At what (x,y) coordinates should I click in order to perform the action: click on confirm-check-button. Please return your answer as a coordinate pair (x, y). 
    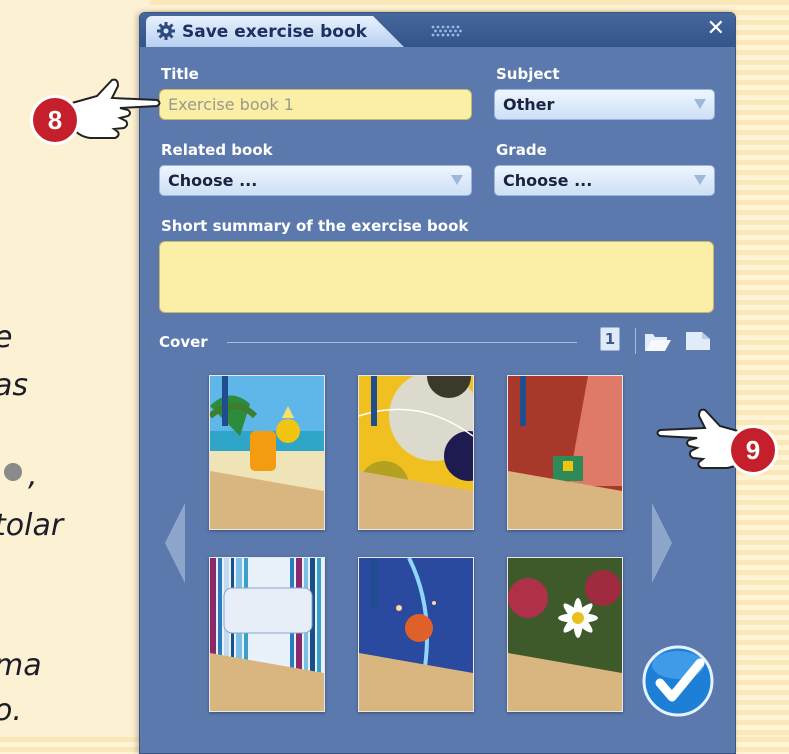
    Looking at the image, I should click on (678, 681).